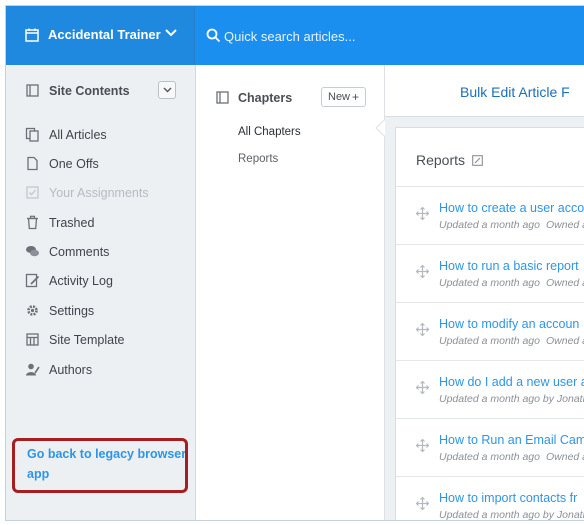  I want to click on sidebar-item-your-assignments: Your Assignments, so click(101, 194).